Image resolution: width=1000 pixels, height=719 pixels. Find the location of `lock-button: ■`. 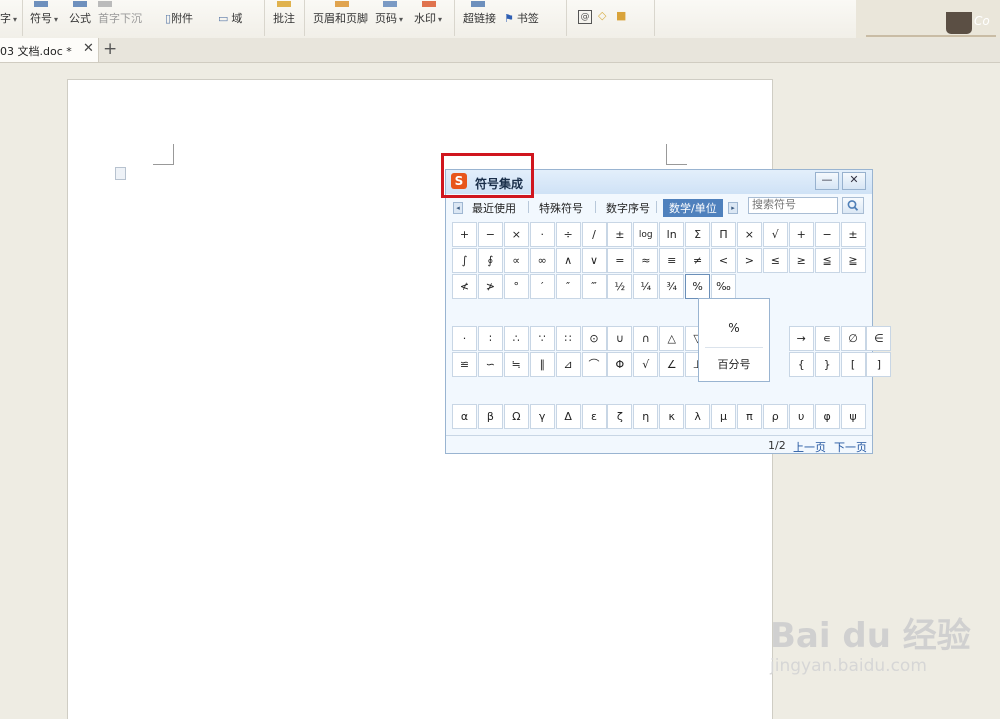

lock-button: ■ is located at coordinates (621, 15).